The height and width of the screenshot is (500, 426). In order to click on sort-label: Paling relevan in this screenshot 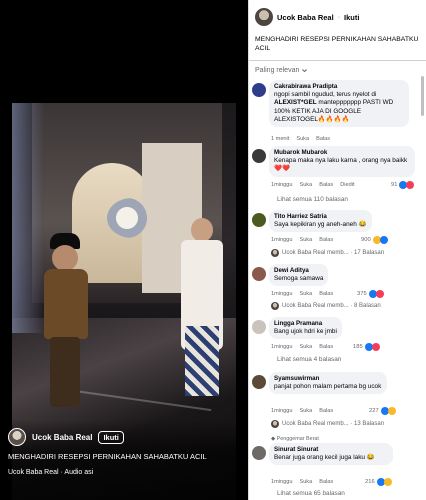, I will do `click(277, 70)`.